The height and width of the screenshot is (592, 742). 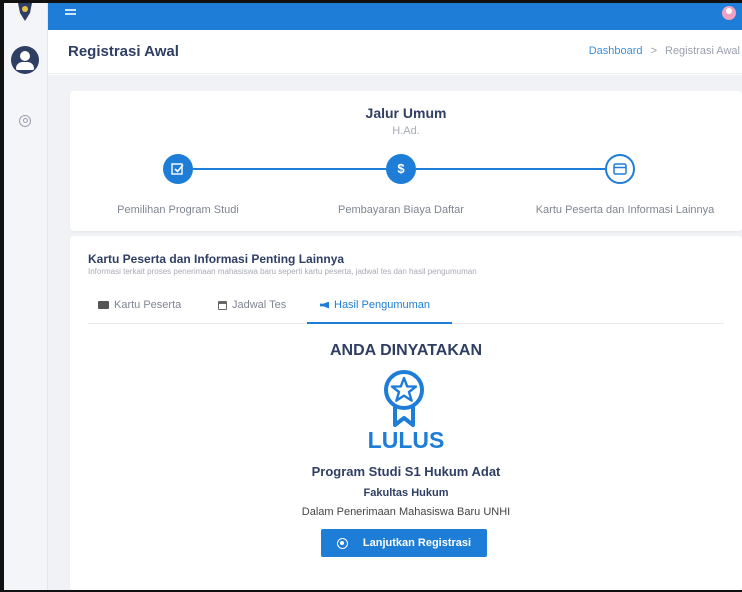 I want to click on result-heading: ANDA DINYATAKAN, so click(x=406, y=350).